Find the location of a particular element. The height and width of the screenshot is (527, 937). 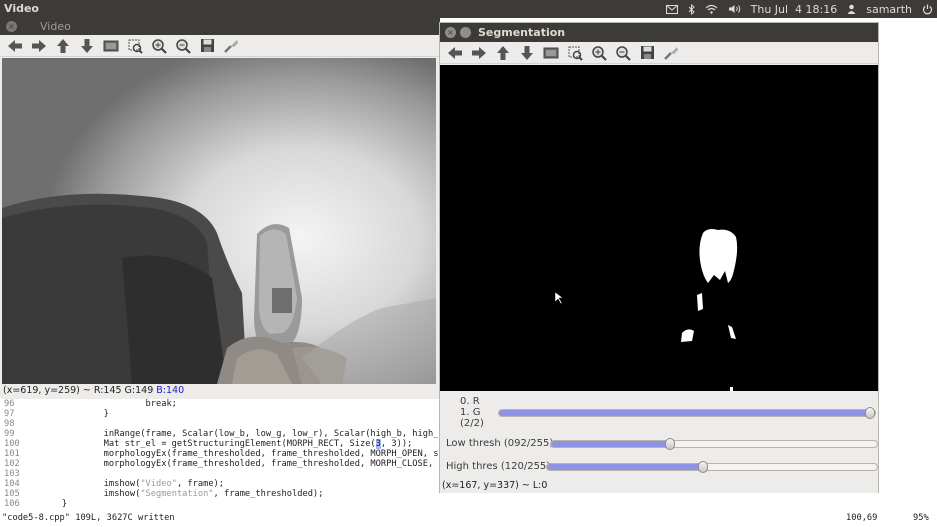

scroll-percent: 95% is located at coordinates (921, 518).